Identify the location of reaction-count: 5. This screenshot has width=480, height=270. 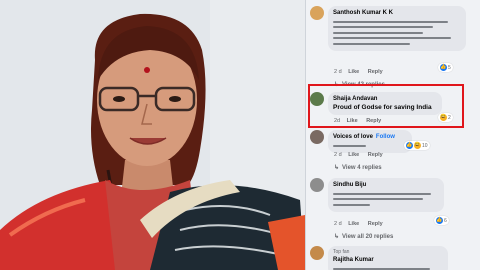
(449, 67).